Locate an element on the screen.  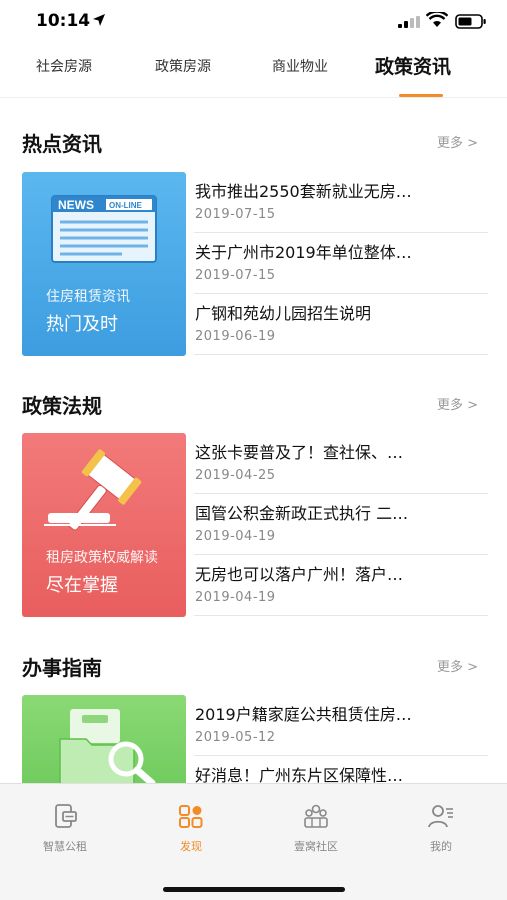
tab-policy-housing: 政策房源 is located at coordinates (183, 66).